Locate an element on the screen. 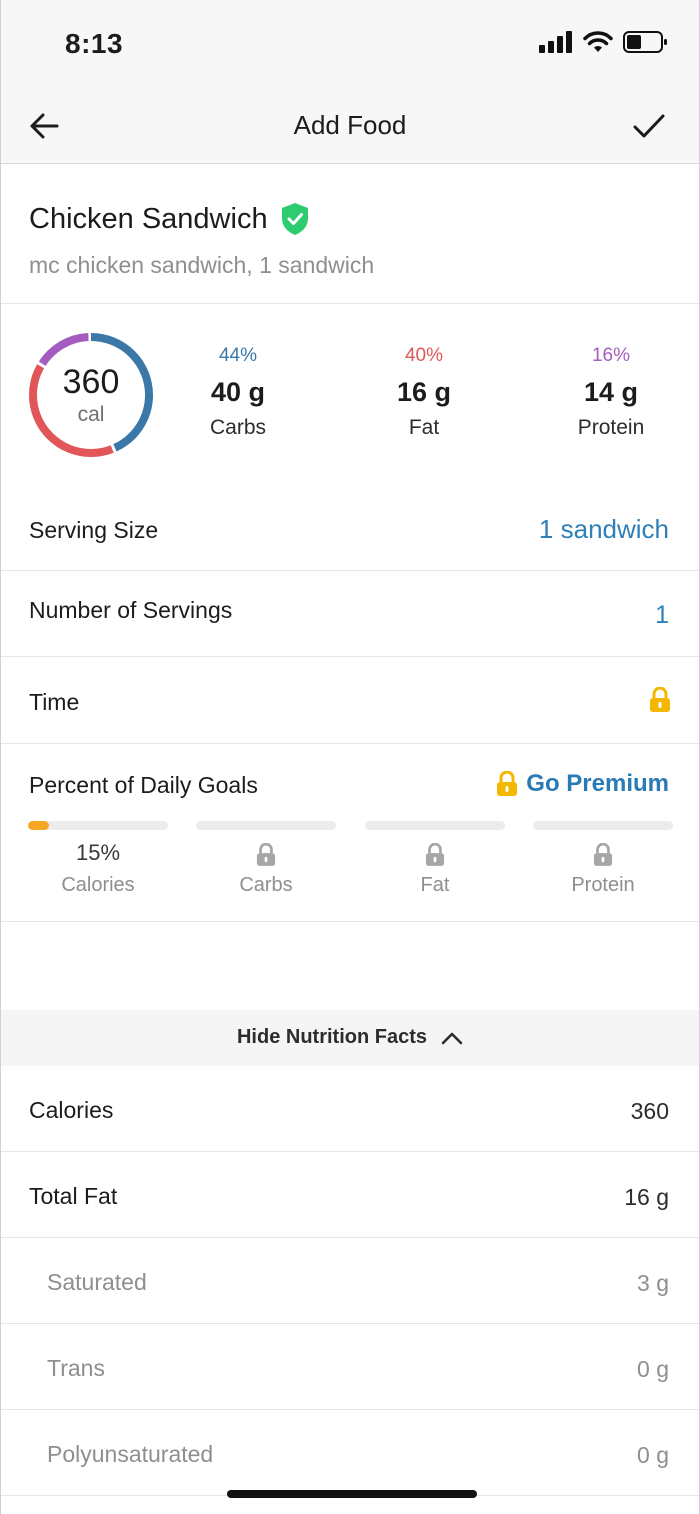 The width and height of the screenshot is (700, 1514). macro-fat-grams: 16 g is located at coordinates (424, 392).